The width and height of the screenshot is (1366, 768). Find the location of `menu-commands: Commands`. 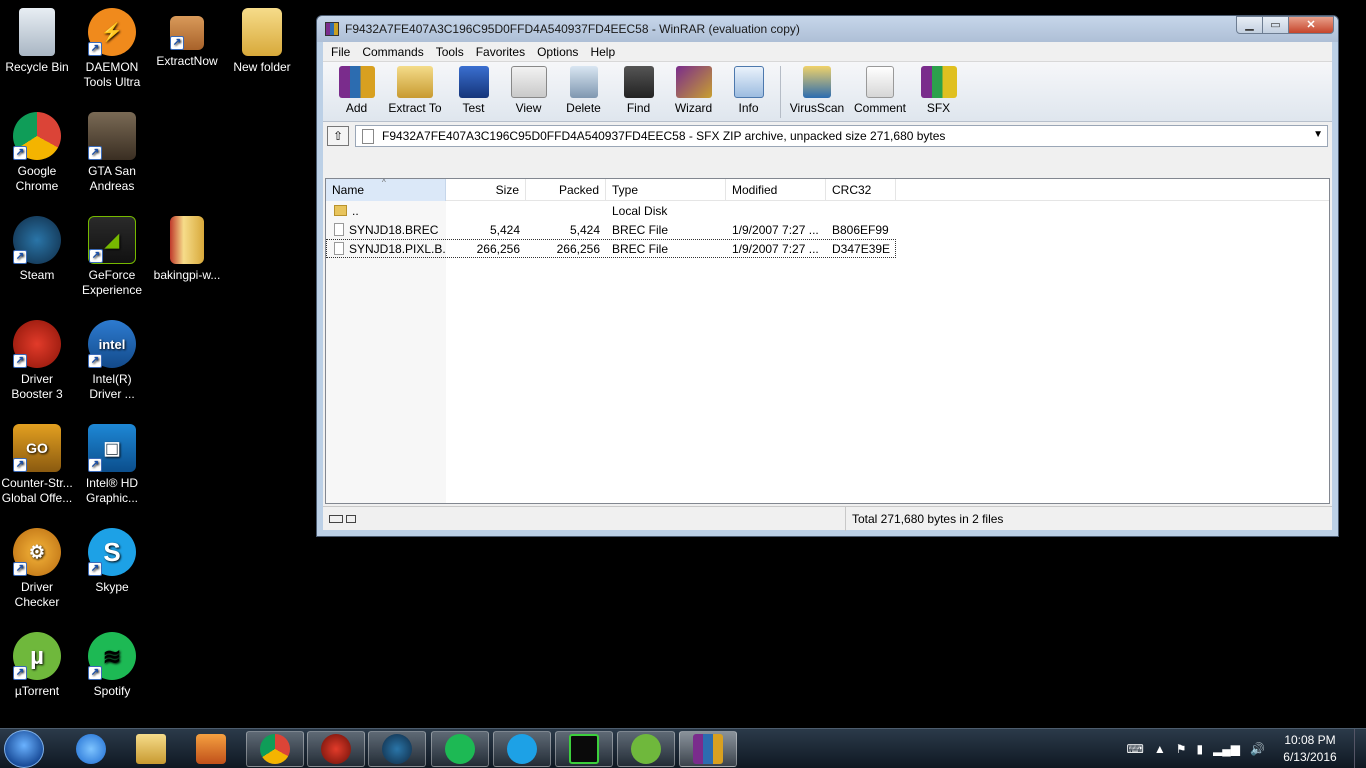

menu-commands: Commands is located at coordinates (392, 52).